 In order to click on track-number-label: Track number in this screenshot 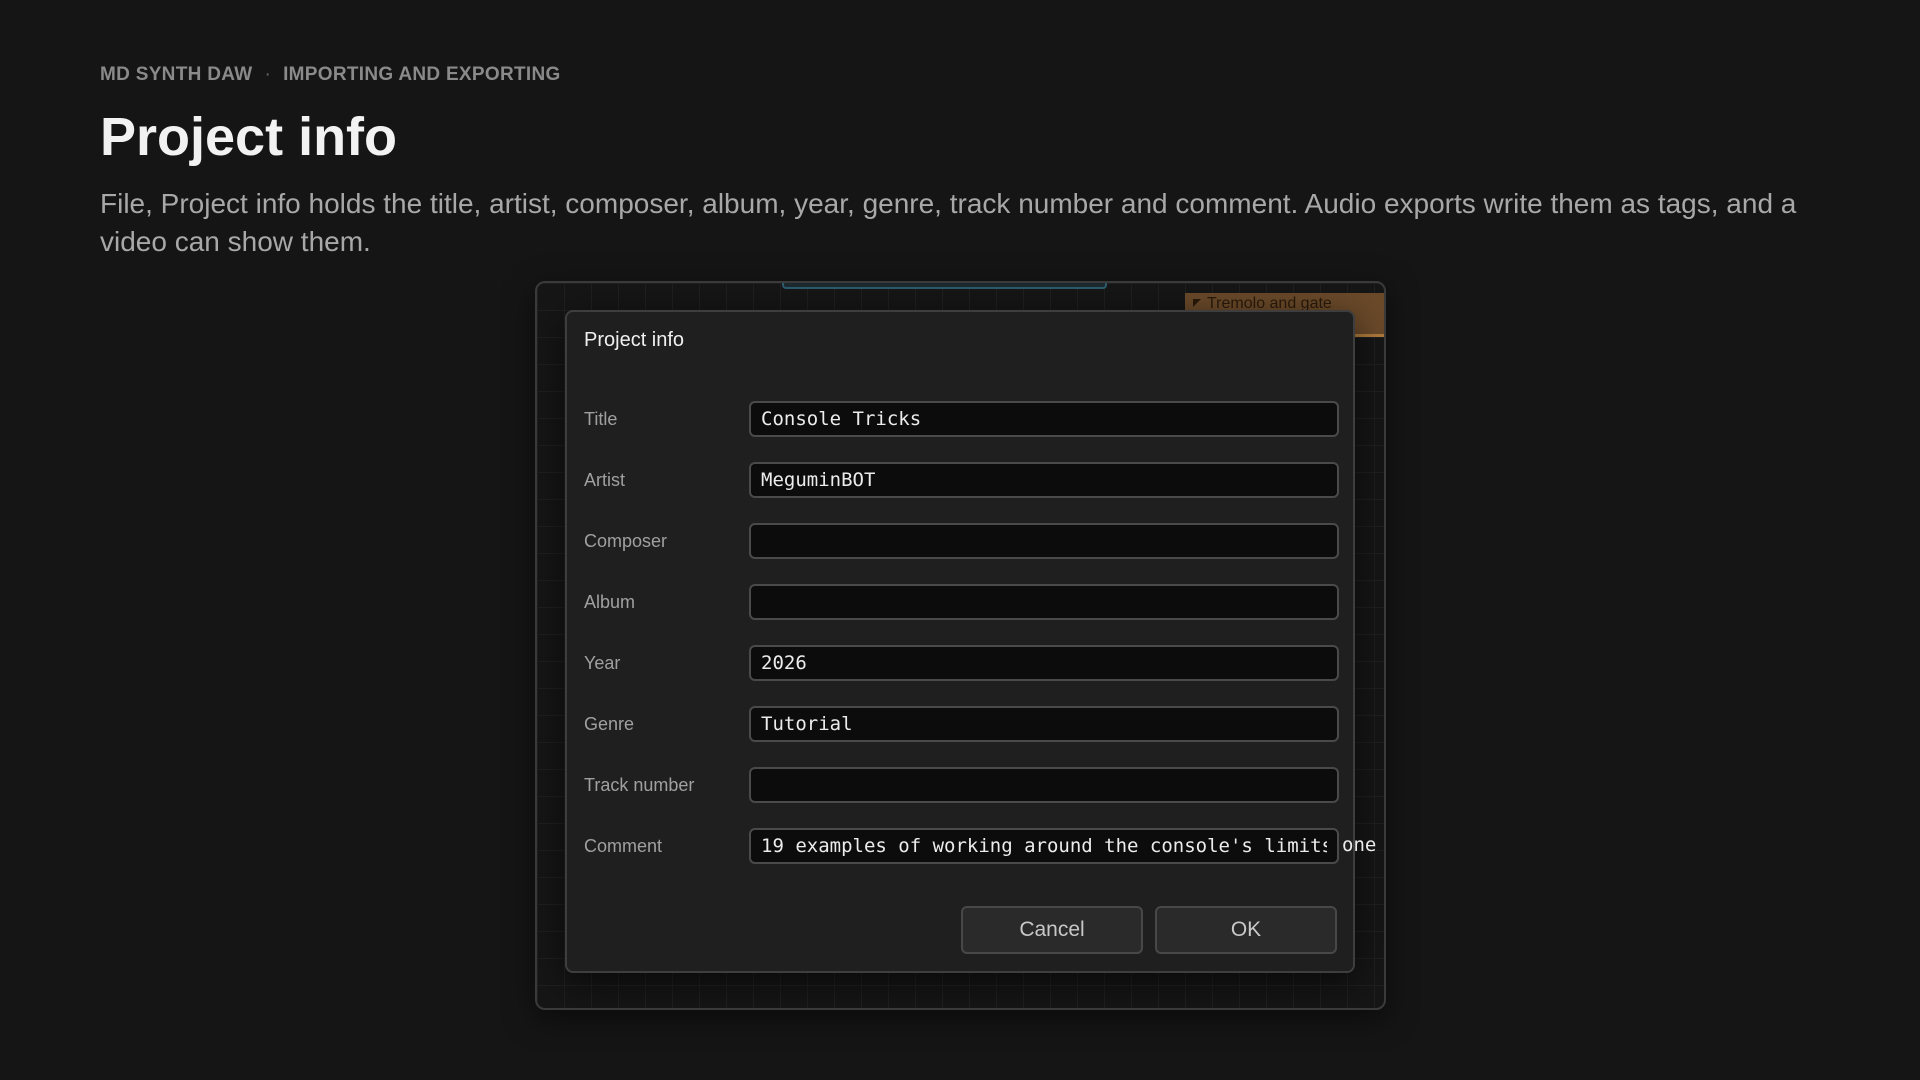, I will do `click(639, 785)`.